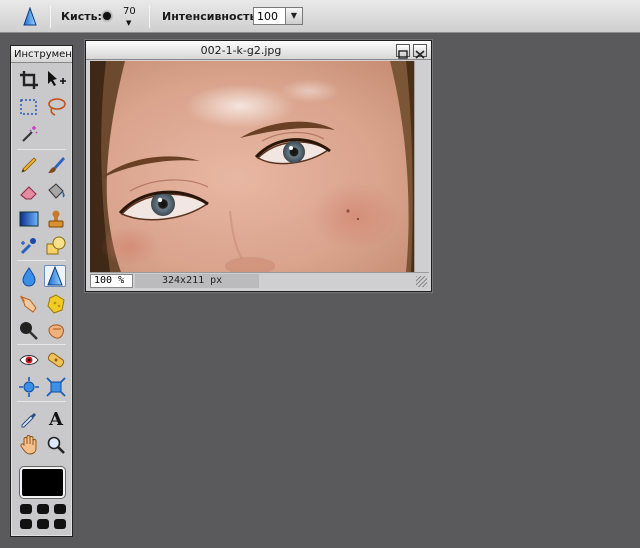  What do you see at coordinates (111, 281) in the screenshot?
I see `zoom-level-field: 100 %` at bounding box center [111, 281].